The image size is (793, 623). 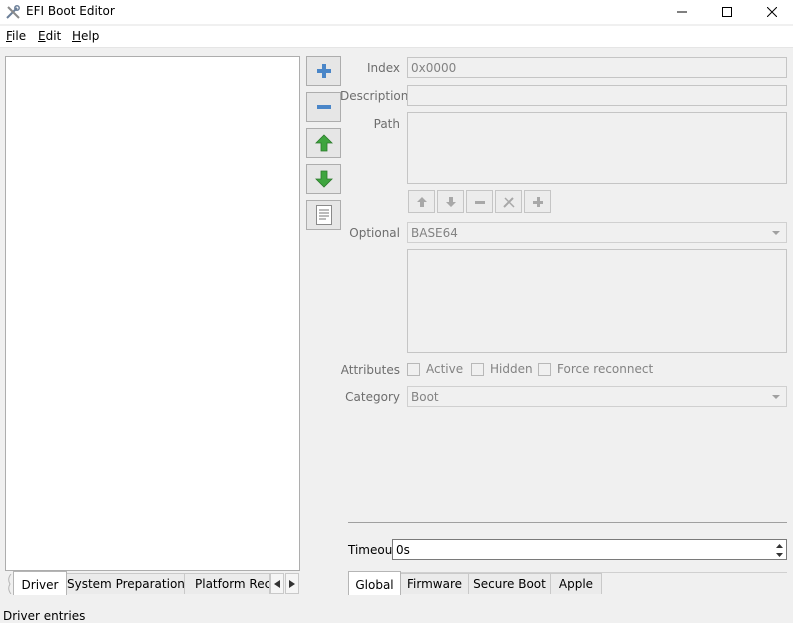 I want to click on optional-data-text, so click(x=597, y=301).